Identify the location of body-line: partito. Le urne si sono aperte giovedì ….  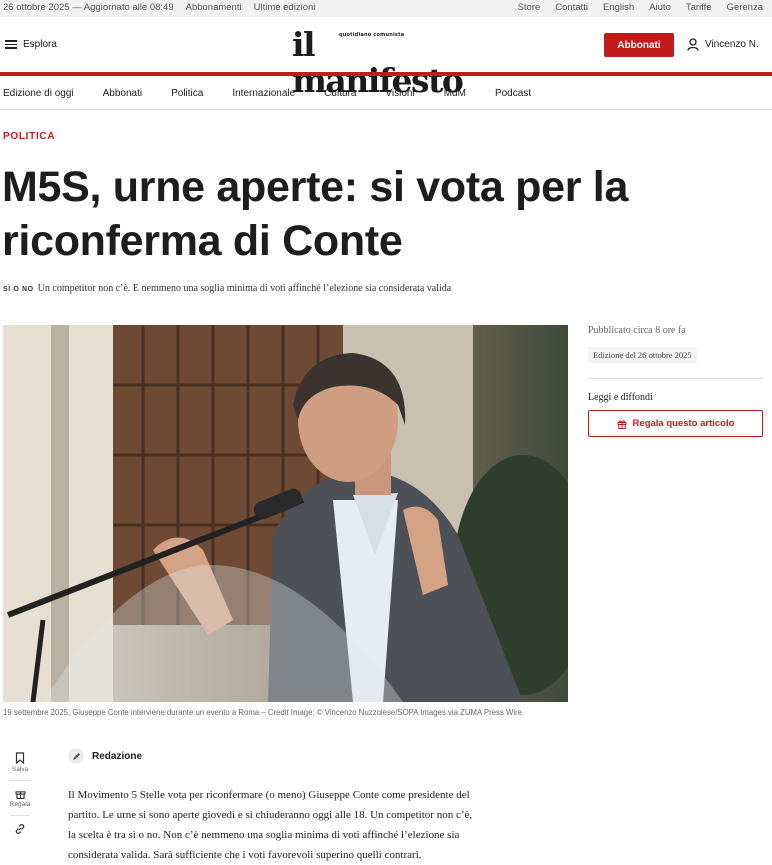
(270, 815).